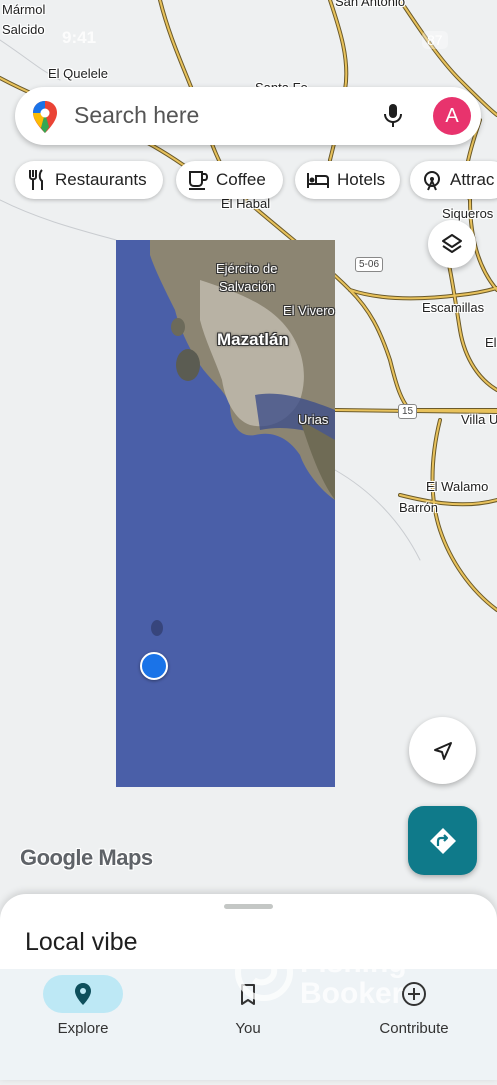 This screenshot has width=497, height=1085. Describe the element at coordinates (432, 181) in the screenshot. I see `ferris-wheel-icon` at that location.